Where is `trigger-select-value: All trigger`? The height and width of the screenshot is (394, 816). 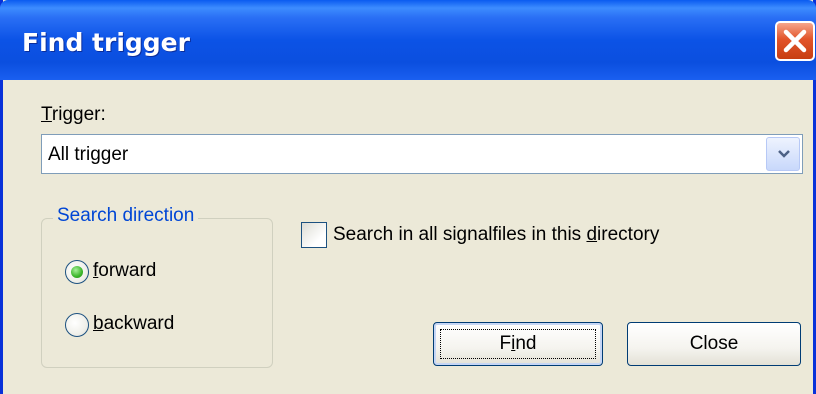 trigger-select-value: All trigger is located at coordinates (88, 154).